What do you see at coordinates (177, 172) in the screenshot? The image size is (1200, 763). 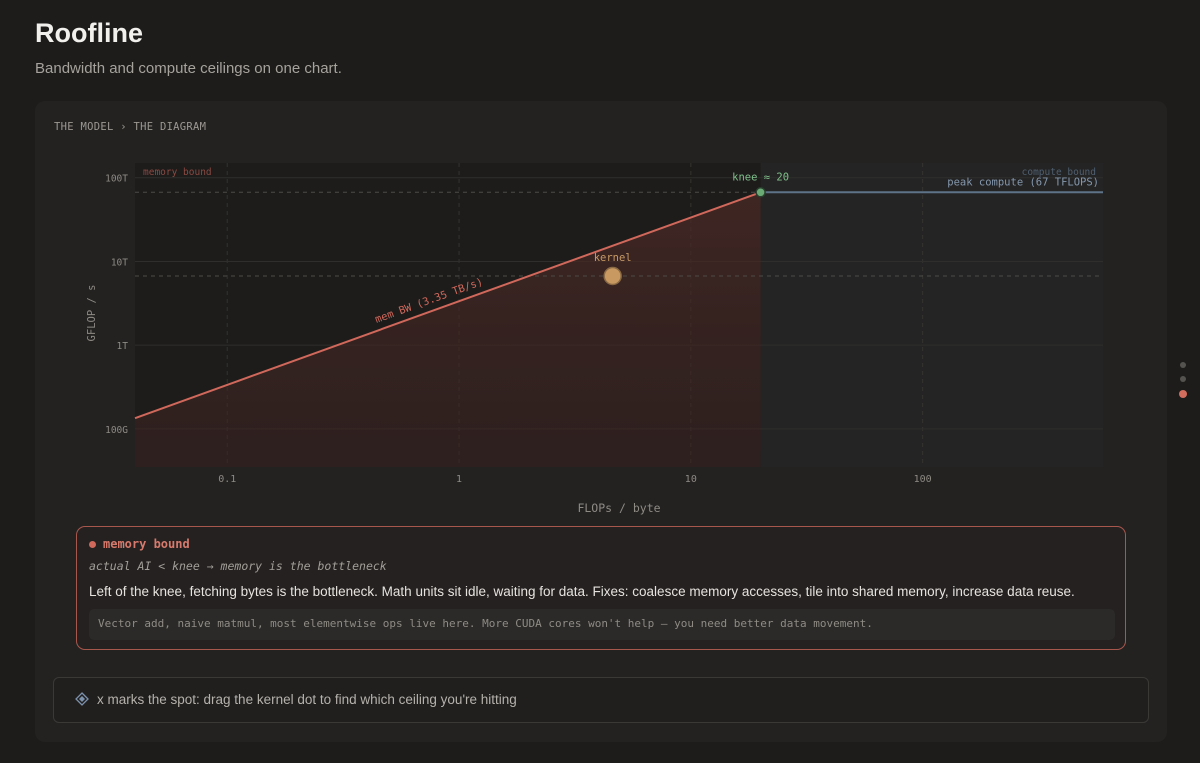 I see `memory-bound-region-label: memory bound` at bounding box center [177, 172].